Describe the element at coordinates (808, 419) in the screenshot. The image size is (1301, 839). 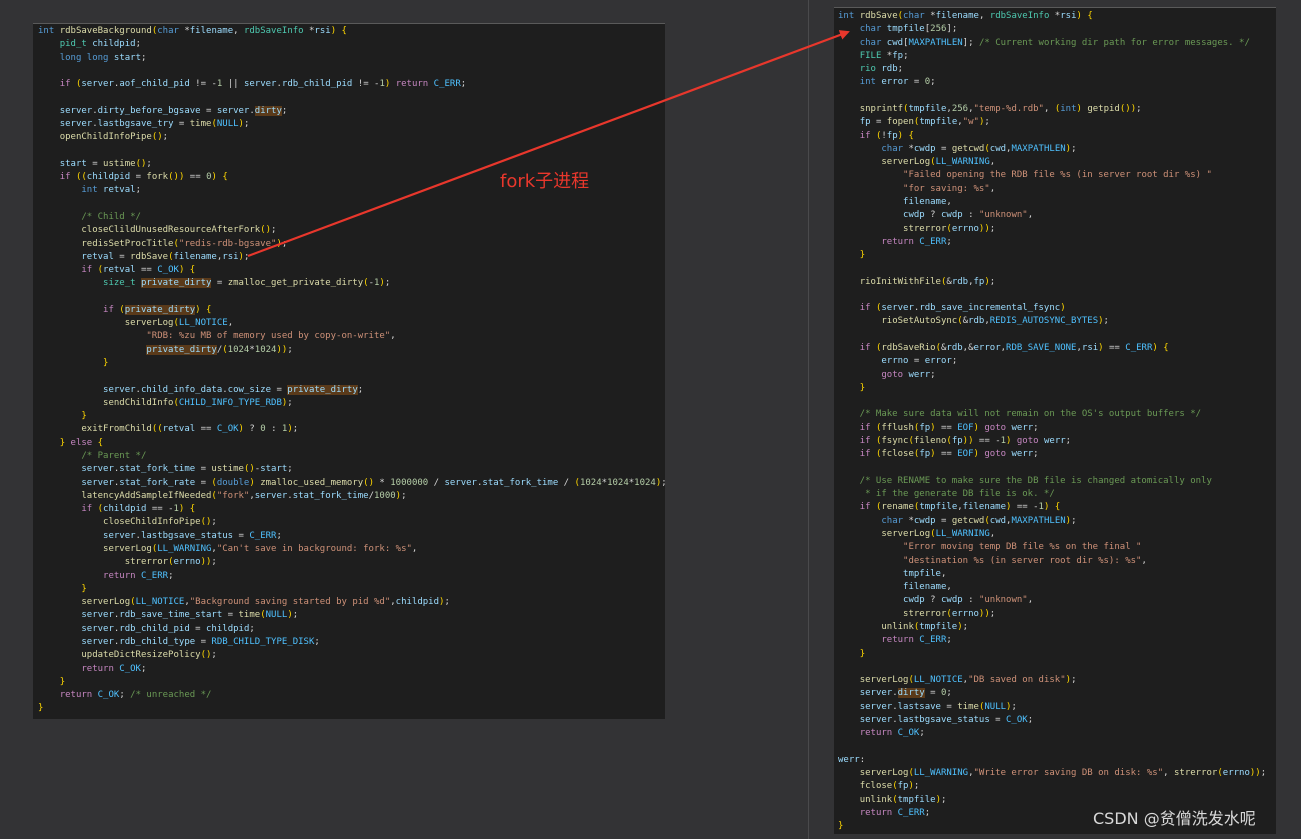
I see `workspace-divider` at that location.